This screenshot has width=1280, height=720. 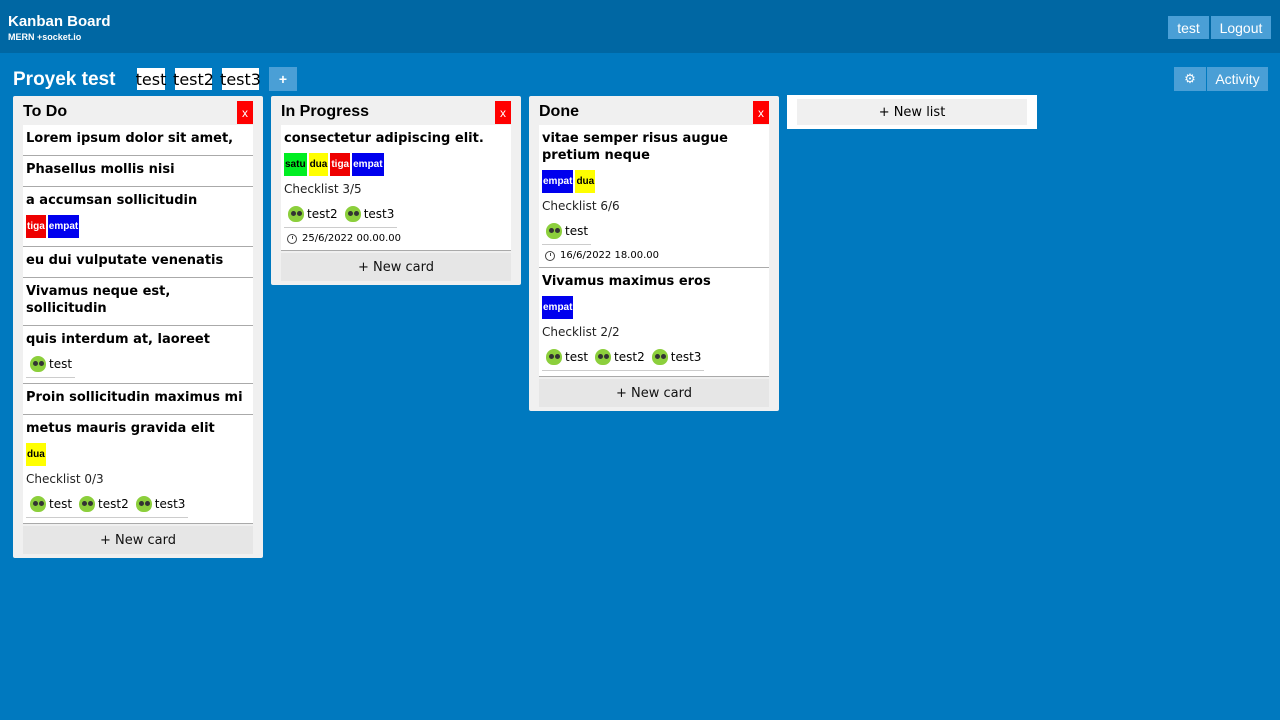 I want to click on project-member-test2: test2, so click(x=193, y=79).